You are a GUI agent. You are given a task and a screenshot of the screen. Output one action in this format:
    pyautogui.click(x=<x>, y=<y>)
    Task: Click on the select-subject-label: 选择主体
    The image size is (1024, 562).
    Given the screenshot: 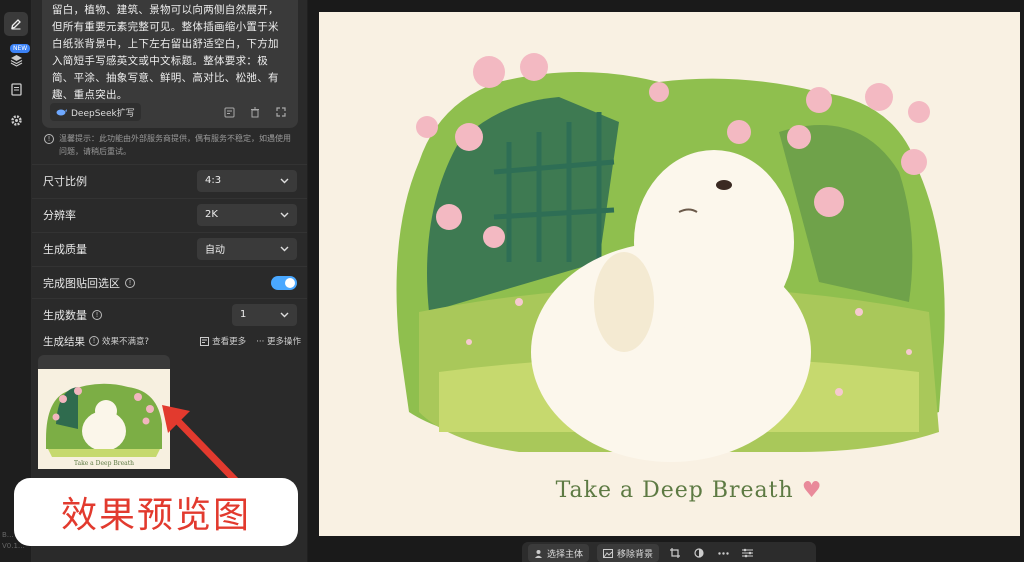 What is the action you would take?
    pyautogui.click(x=565, y=554)
    